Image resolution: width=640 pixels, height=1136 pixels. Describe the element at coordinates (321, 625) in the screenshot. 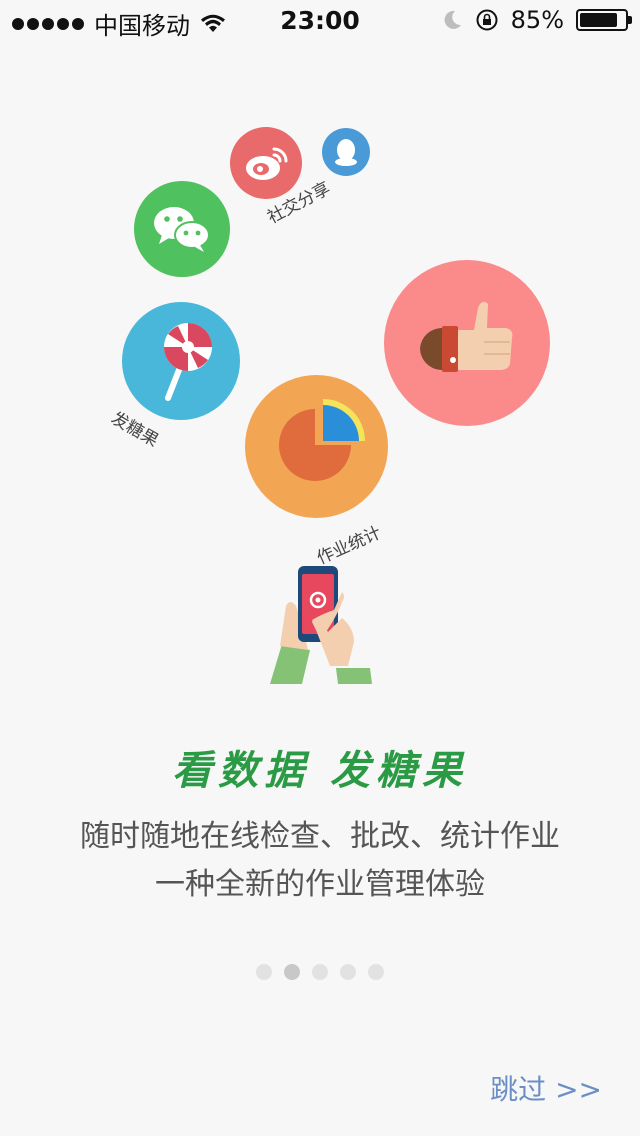

I see `hand-phone-icon` at that location.